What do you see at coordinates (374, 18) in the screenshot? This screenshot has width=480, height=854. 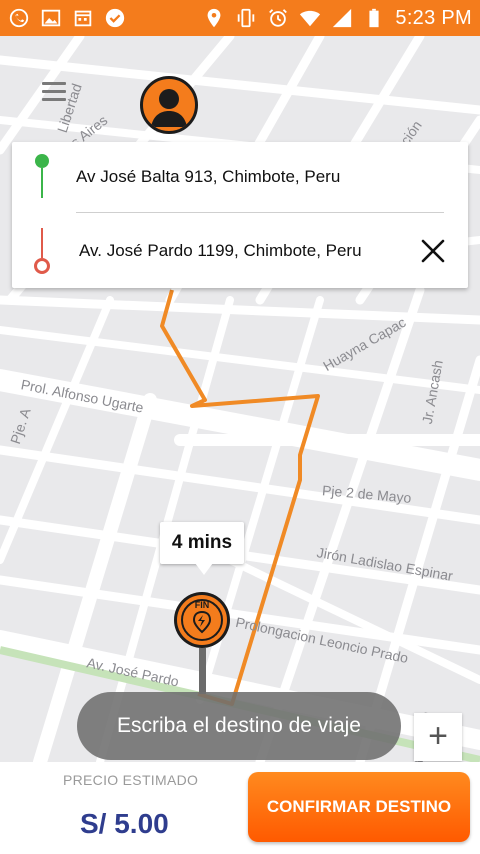 I see `battery-icon` at bounding box center [374, 18].